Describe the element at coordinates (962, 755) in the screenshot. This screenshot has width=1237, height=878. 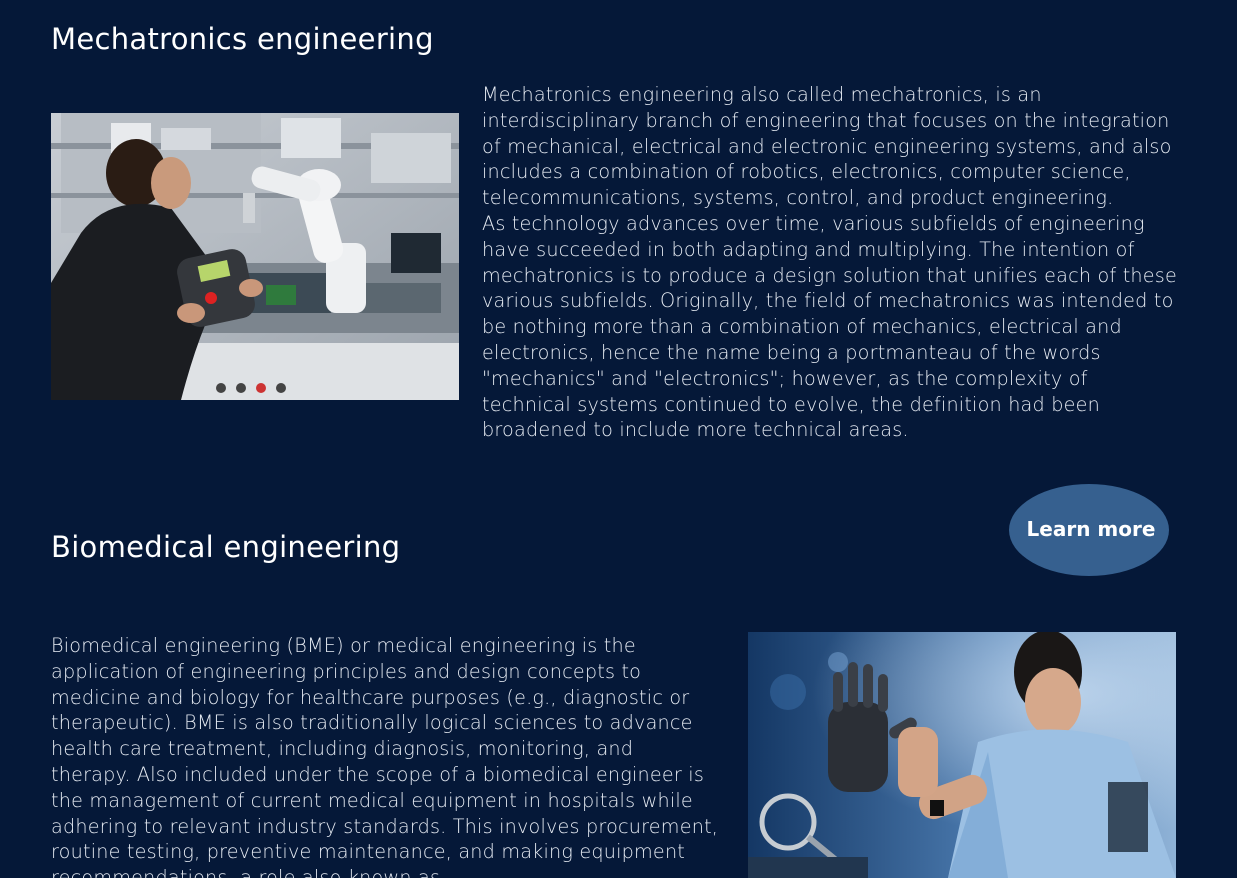
I see `biomedical-photo` at that location.